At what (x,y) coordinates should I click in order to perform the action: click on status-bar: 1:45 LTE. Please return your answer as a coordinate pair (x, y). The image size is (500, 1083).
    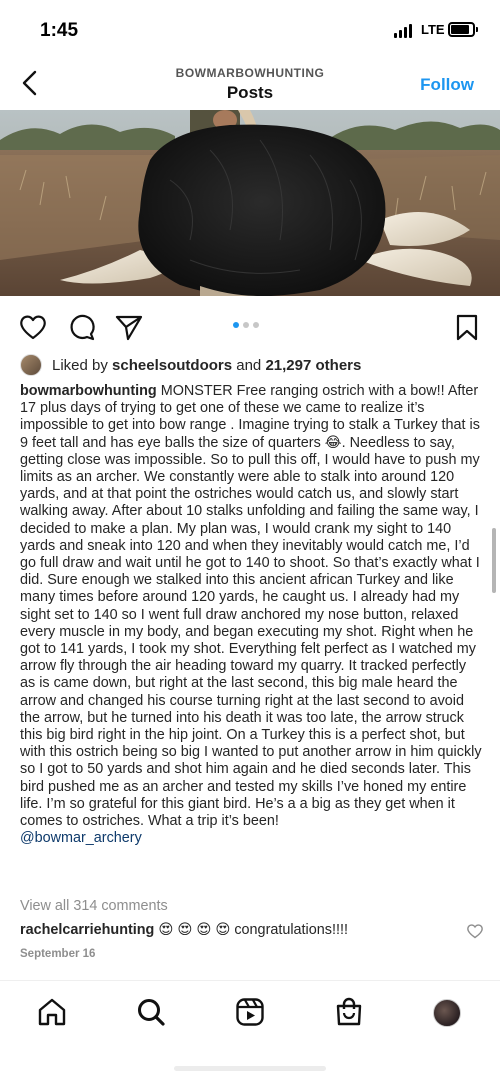
    Looking at the image, I should click on (250, 29).